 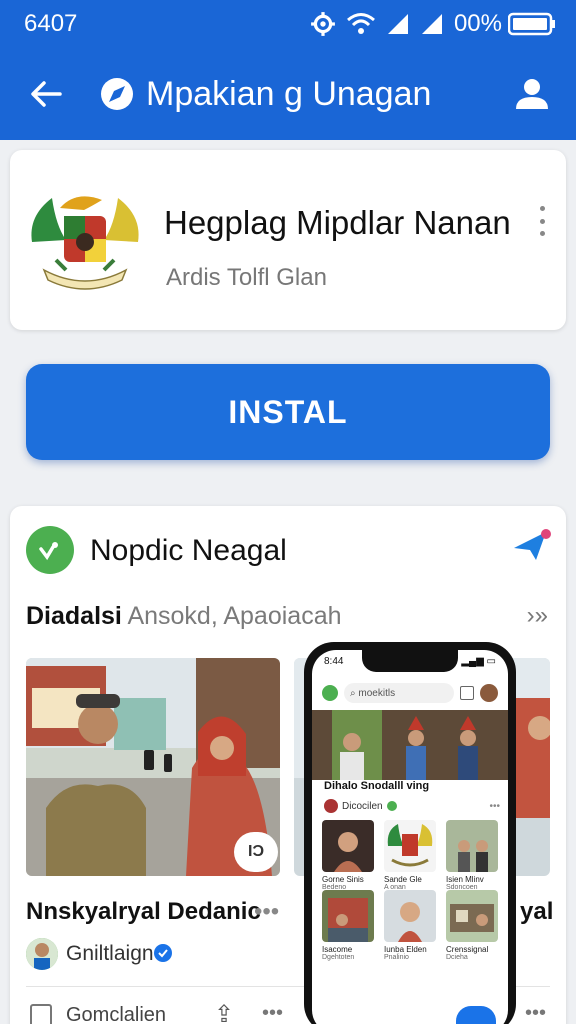 I want to click on phone-search-bar: ⌕ moekitls, so click(x=410, y=693).